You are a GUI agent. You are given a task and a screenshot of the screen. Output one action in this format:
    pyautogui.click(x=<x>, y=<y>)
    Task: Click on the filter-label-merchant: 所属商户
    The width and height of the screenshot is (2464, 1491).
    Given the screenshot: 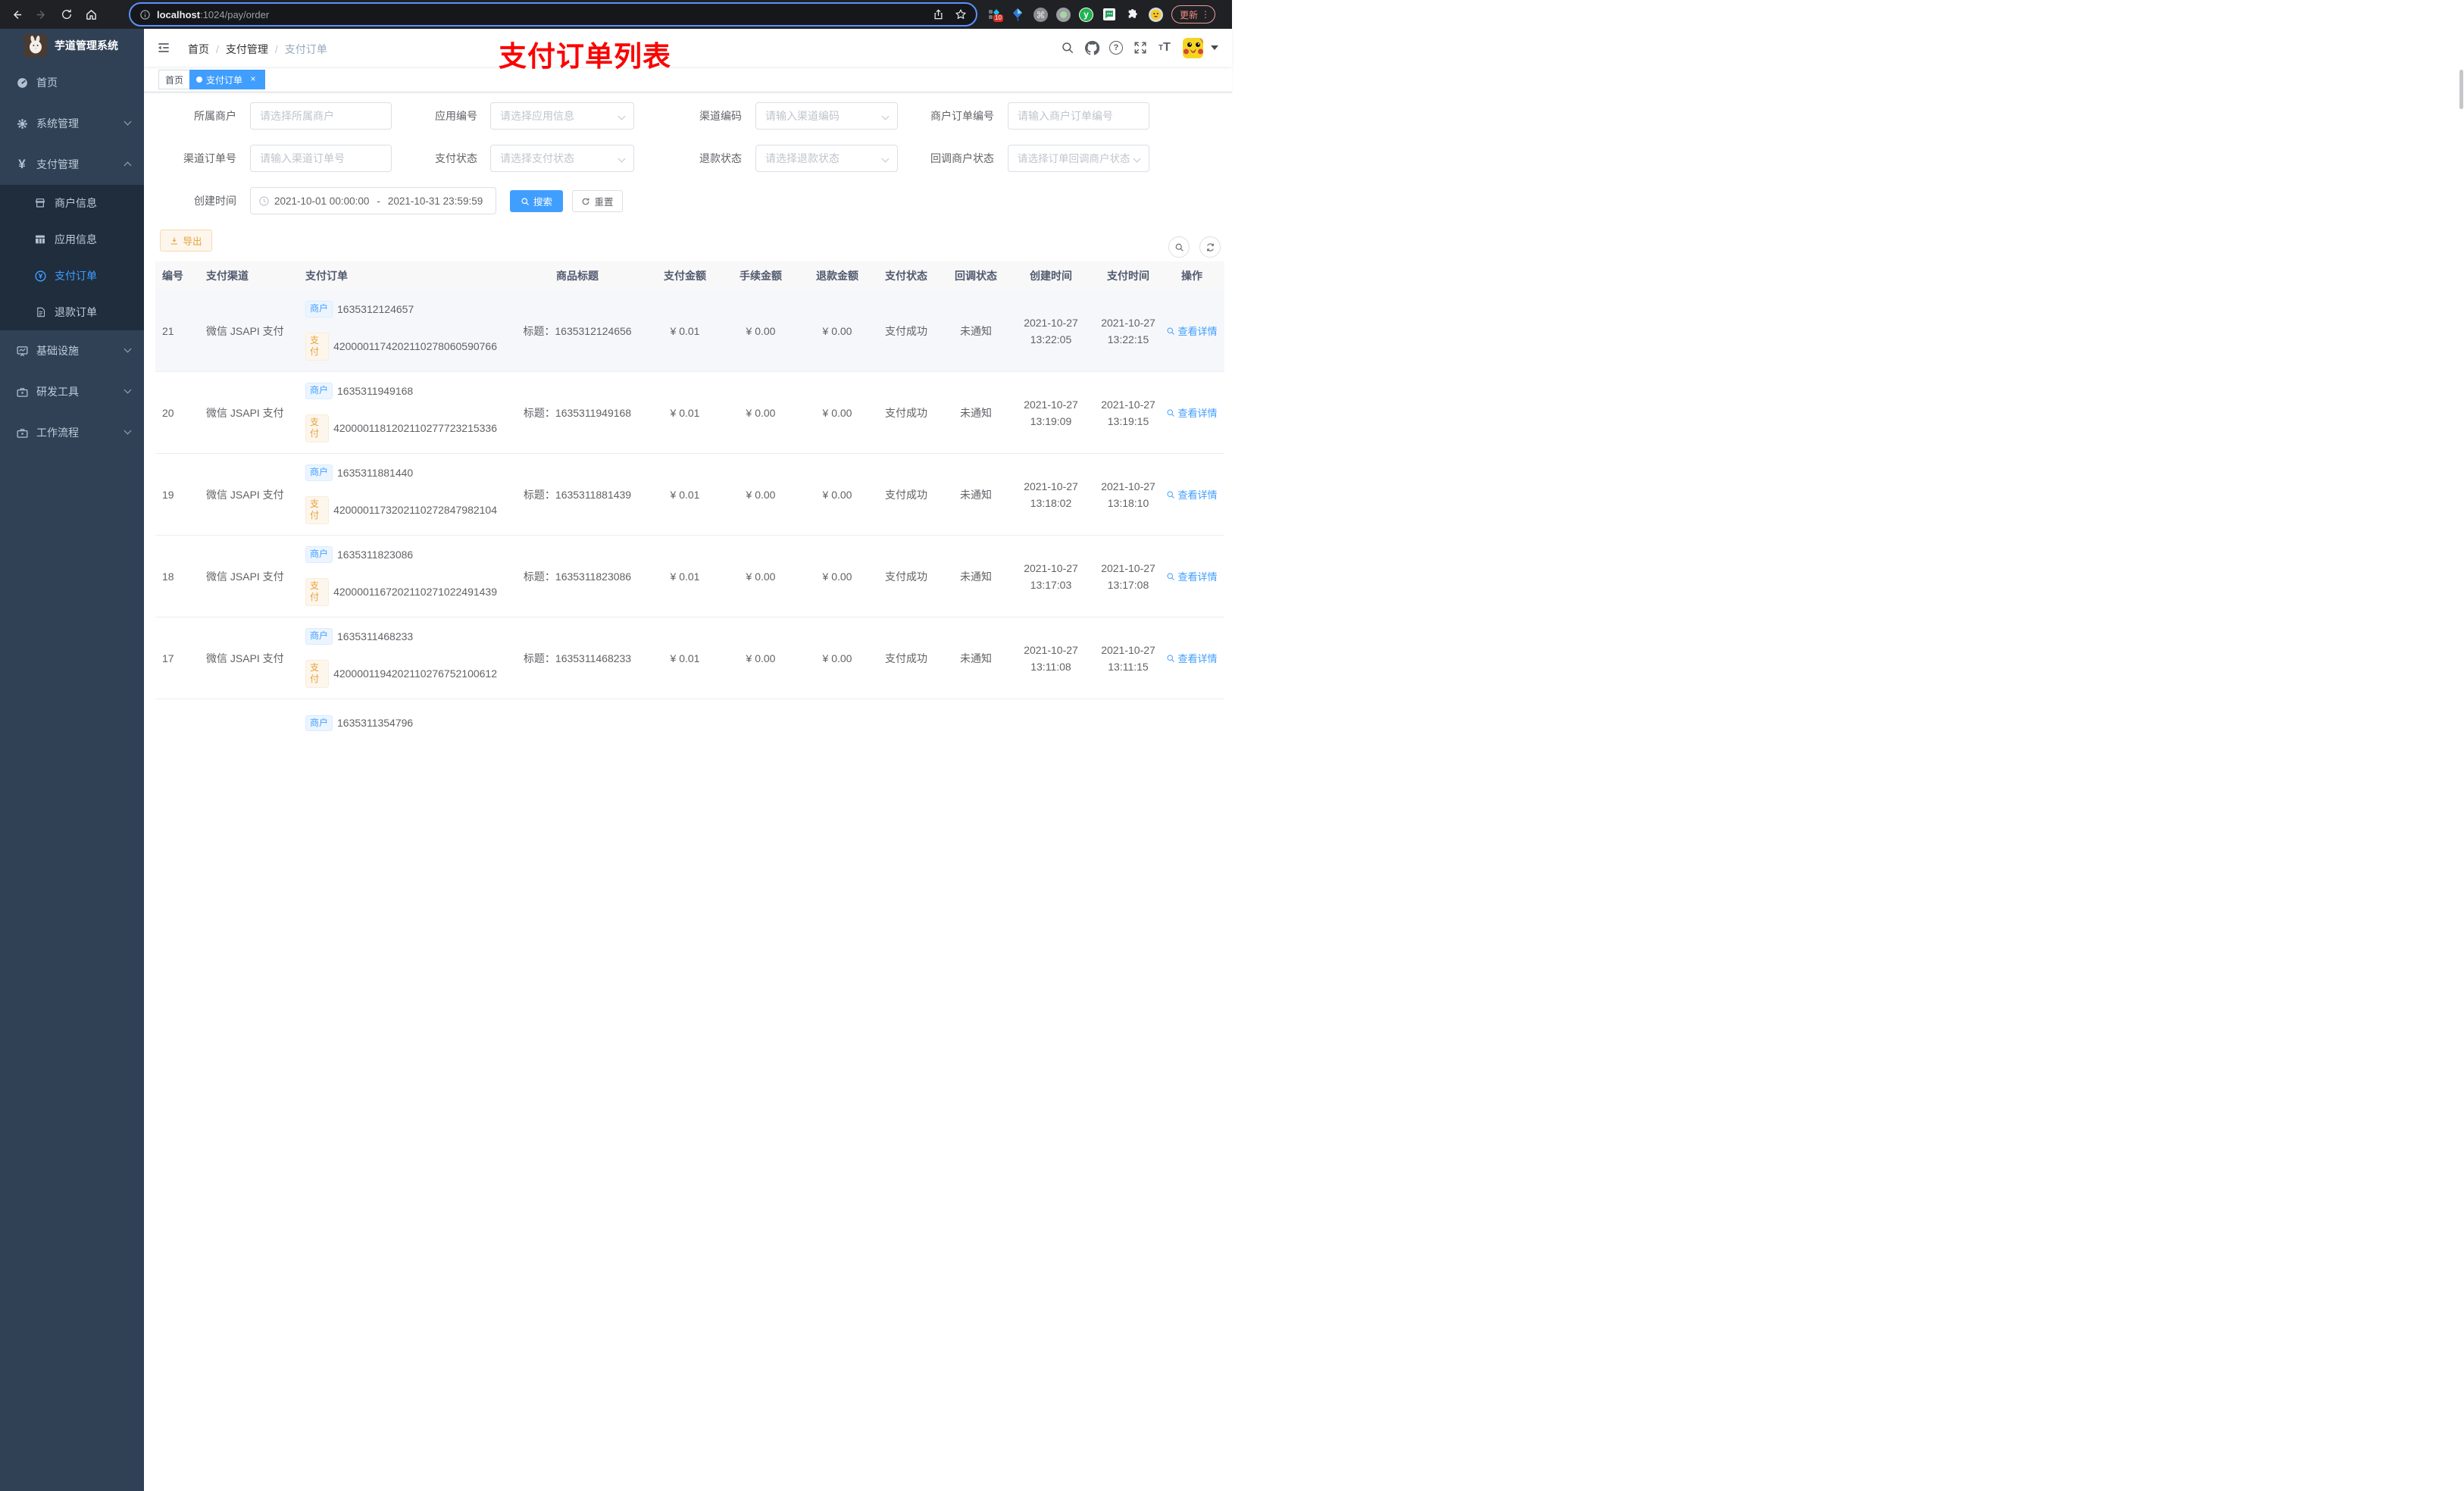 What is the action you would take?
    pyautogui.click(x=215, y=116)
    